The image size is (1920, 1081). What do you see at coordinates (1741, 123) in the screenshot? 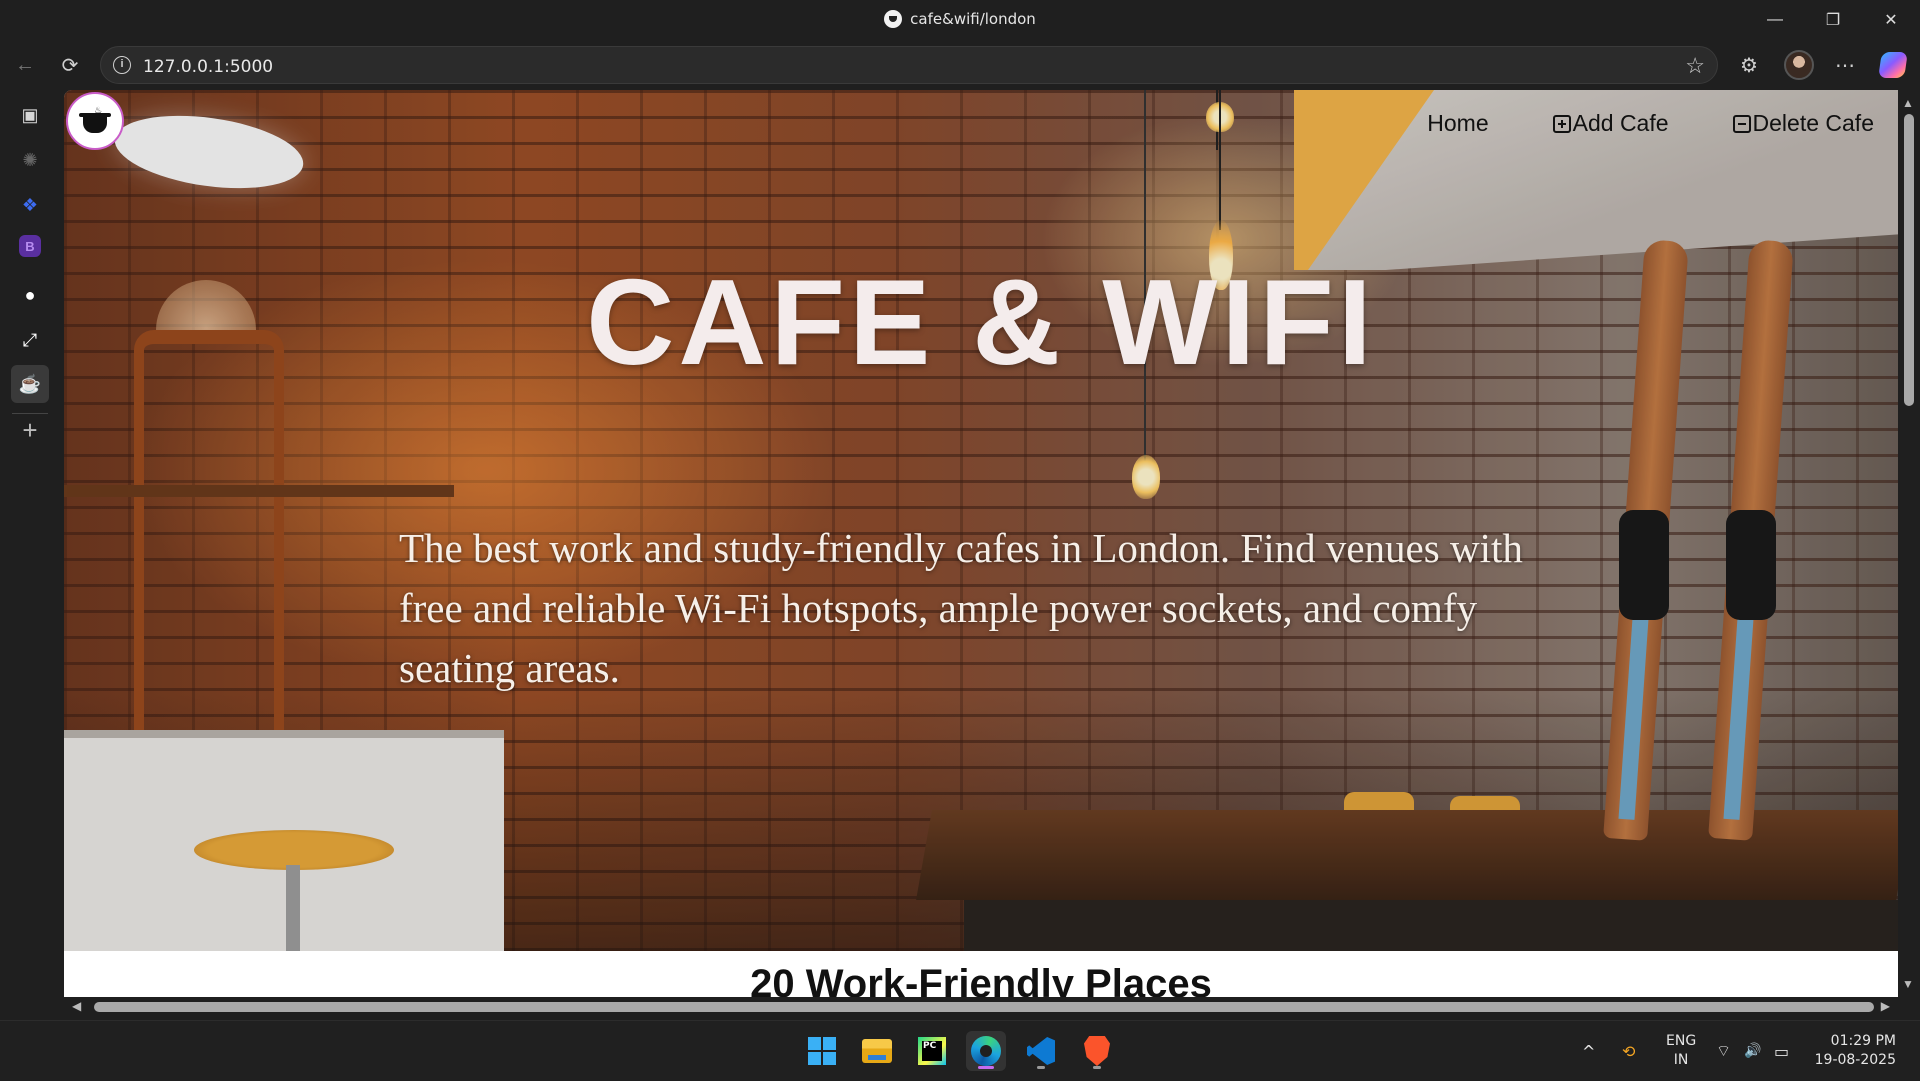
I see `minus-square-icon` at bounding box center [1741, 123].